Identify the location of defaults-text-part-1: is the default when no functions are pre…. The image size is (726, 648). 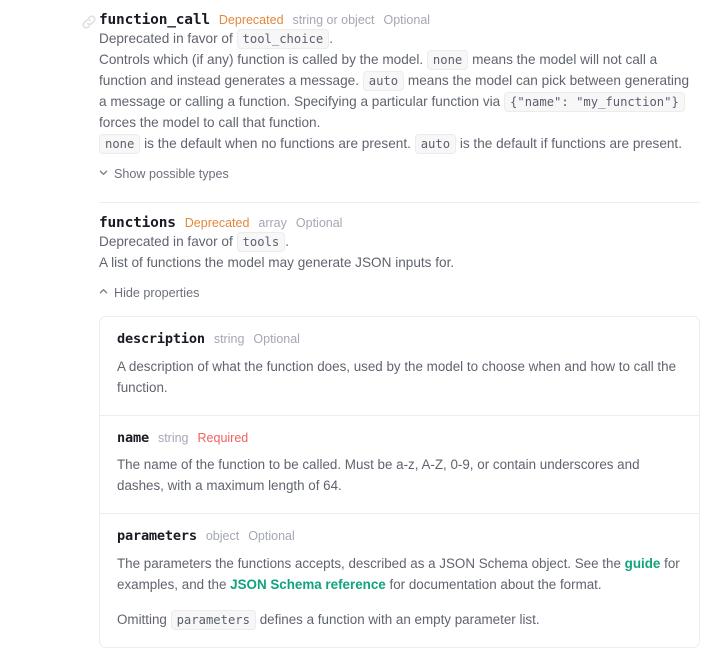
(277, 143).